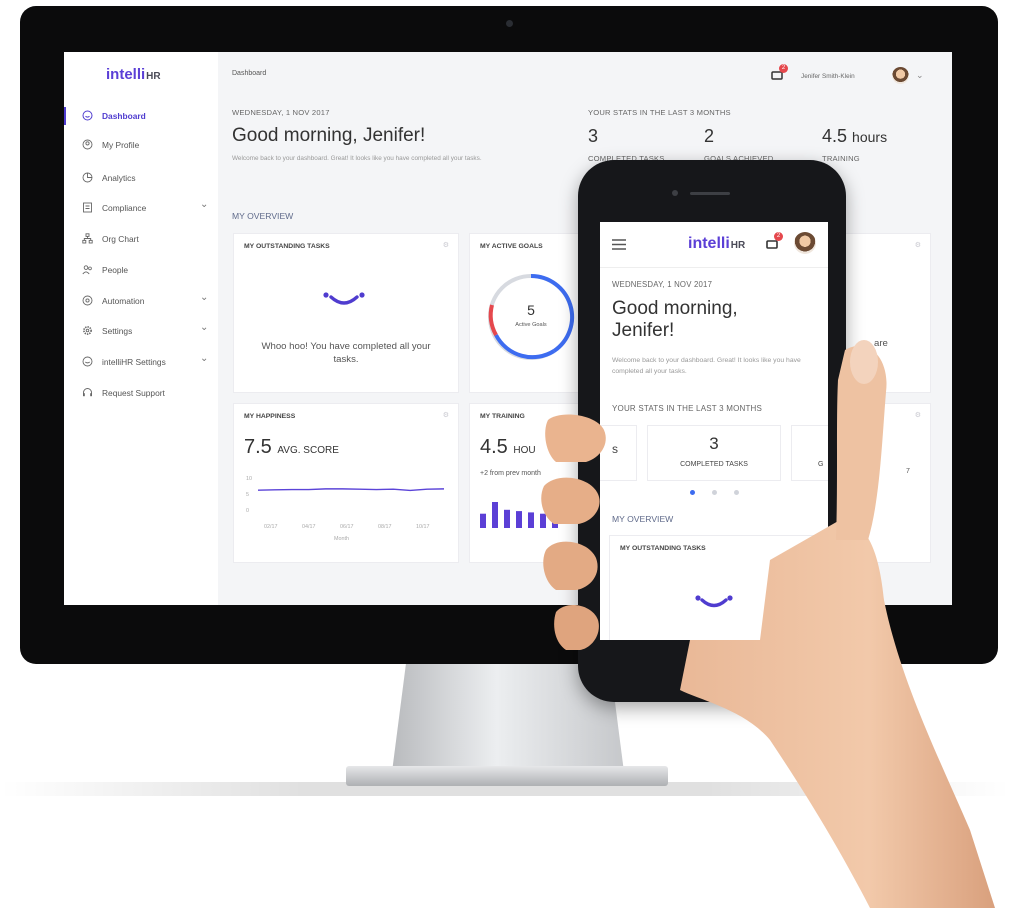 The height and width of the screenshot is (913, 1010). I want to click on support-icon, so click(87, 392).